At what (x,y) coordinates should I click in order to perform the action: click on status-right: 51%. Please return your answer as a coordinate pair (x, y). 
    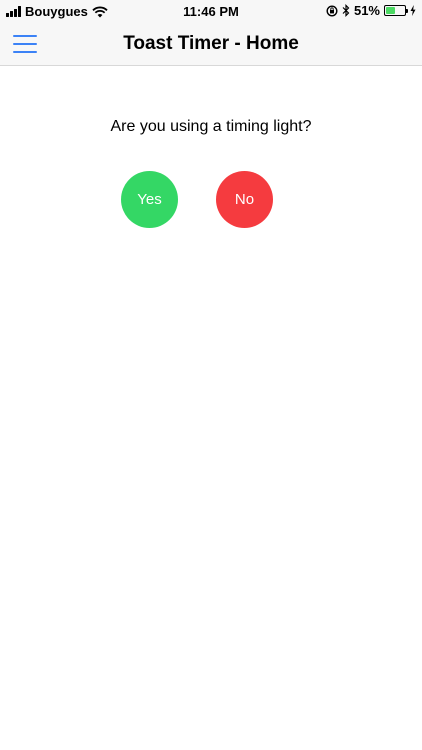
    Looking at the image, I should click on (371, 10).